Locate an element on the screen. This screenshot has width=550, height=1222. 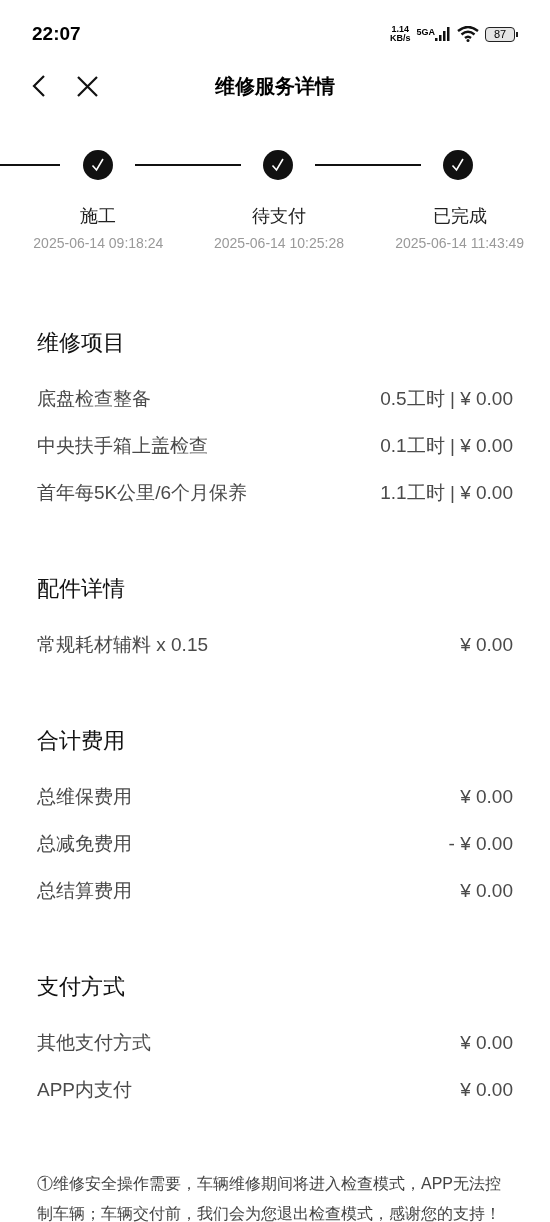
row-label: 首年每5K公里/6个月保养 is located at coordinates (142, 493).